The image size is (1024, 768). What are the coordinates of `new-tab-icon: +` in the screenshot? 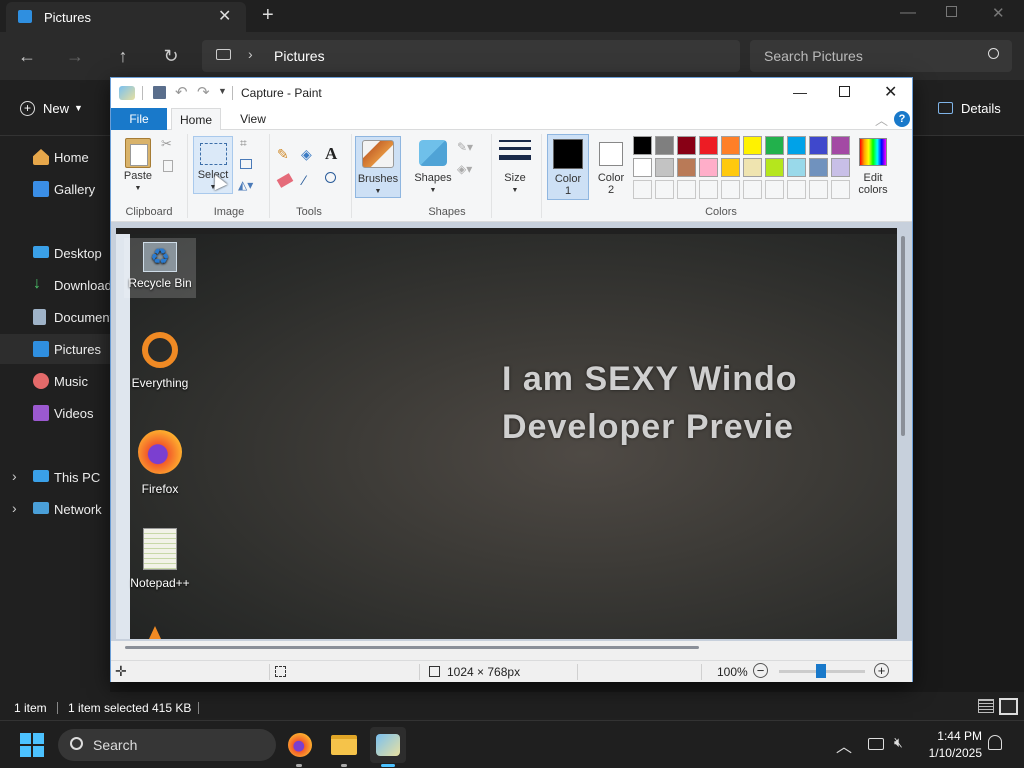 It's located at (268, 15).